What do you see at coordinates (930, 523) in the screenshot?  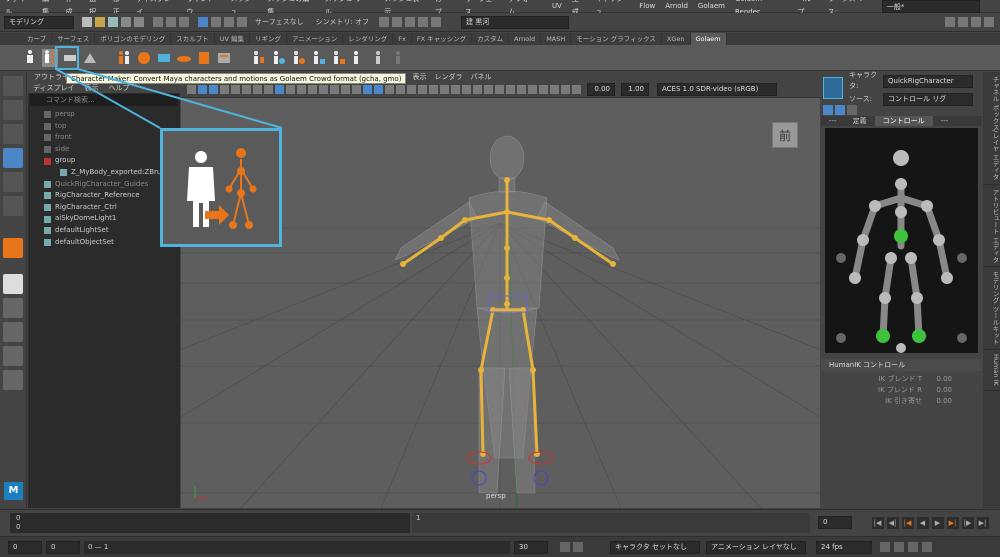 I see `playback-controls: |◀ ◀| |◀ ◀ ▶ ▶| |▶ ▶|` at bounding box center [930, 523].